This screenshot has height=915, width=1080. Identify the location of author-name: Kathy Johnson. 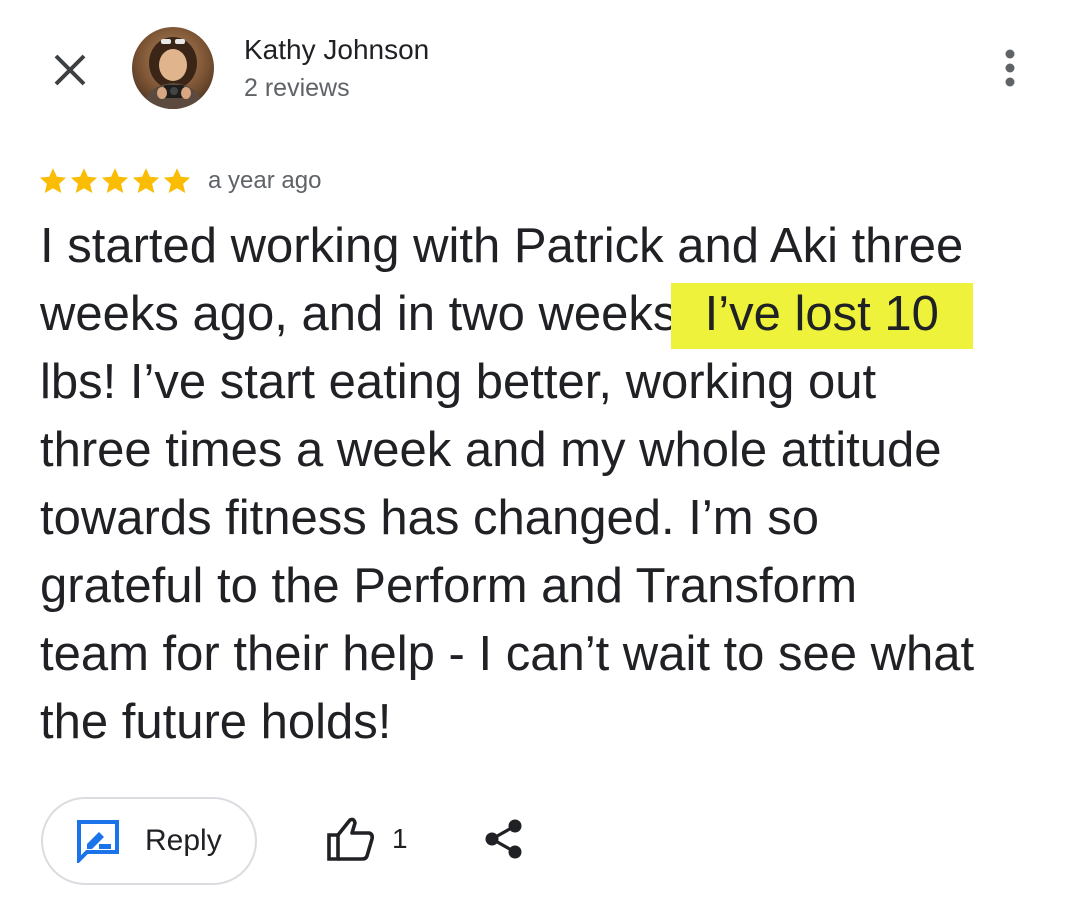
(336, 50).